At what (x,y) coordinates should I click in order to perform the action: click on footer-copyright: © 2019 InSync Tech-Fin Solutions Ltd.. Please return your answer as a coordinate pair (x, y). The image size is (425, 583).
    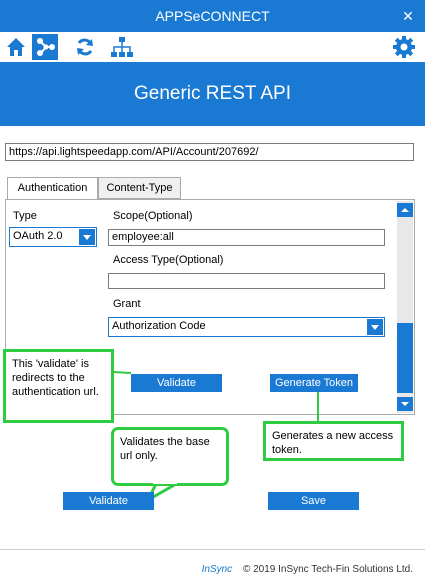
    Looking at the image, I should click on (327, 569).